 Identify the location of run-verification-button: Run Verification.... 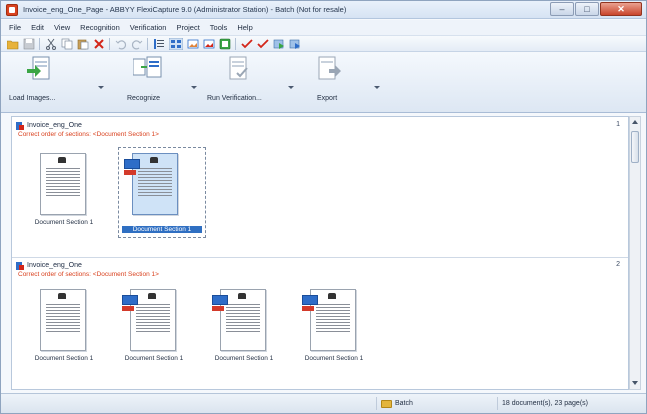
(241, 83).